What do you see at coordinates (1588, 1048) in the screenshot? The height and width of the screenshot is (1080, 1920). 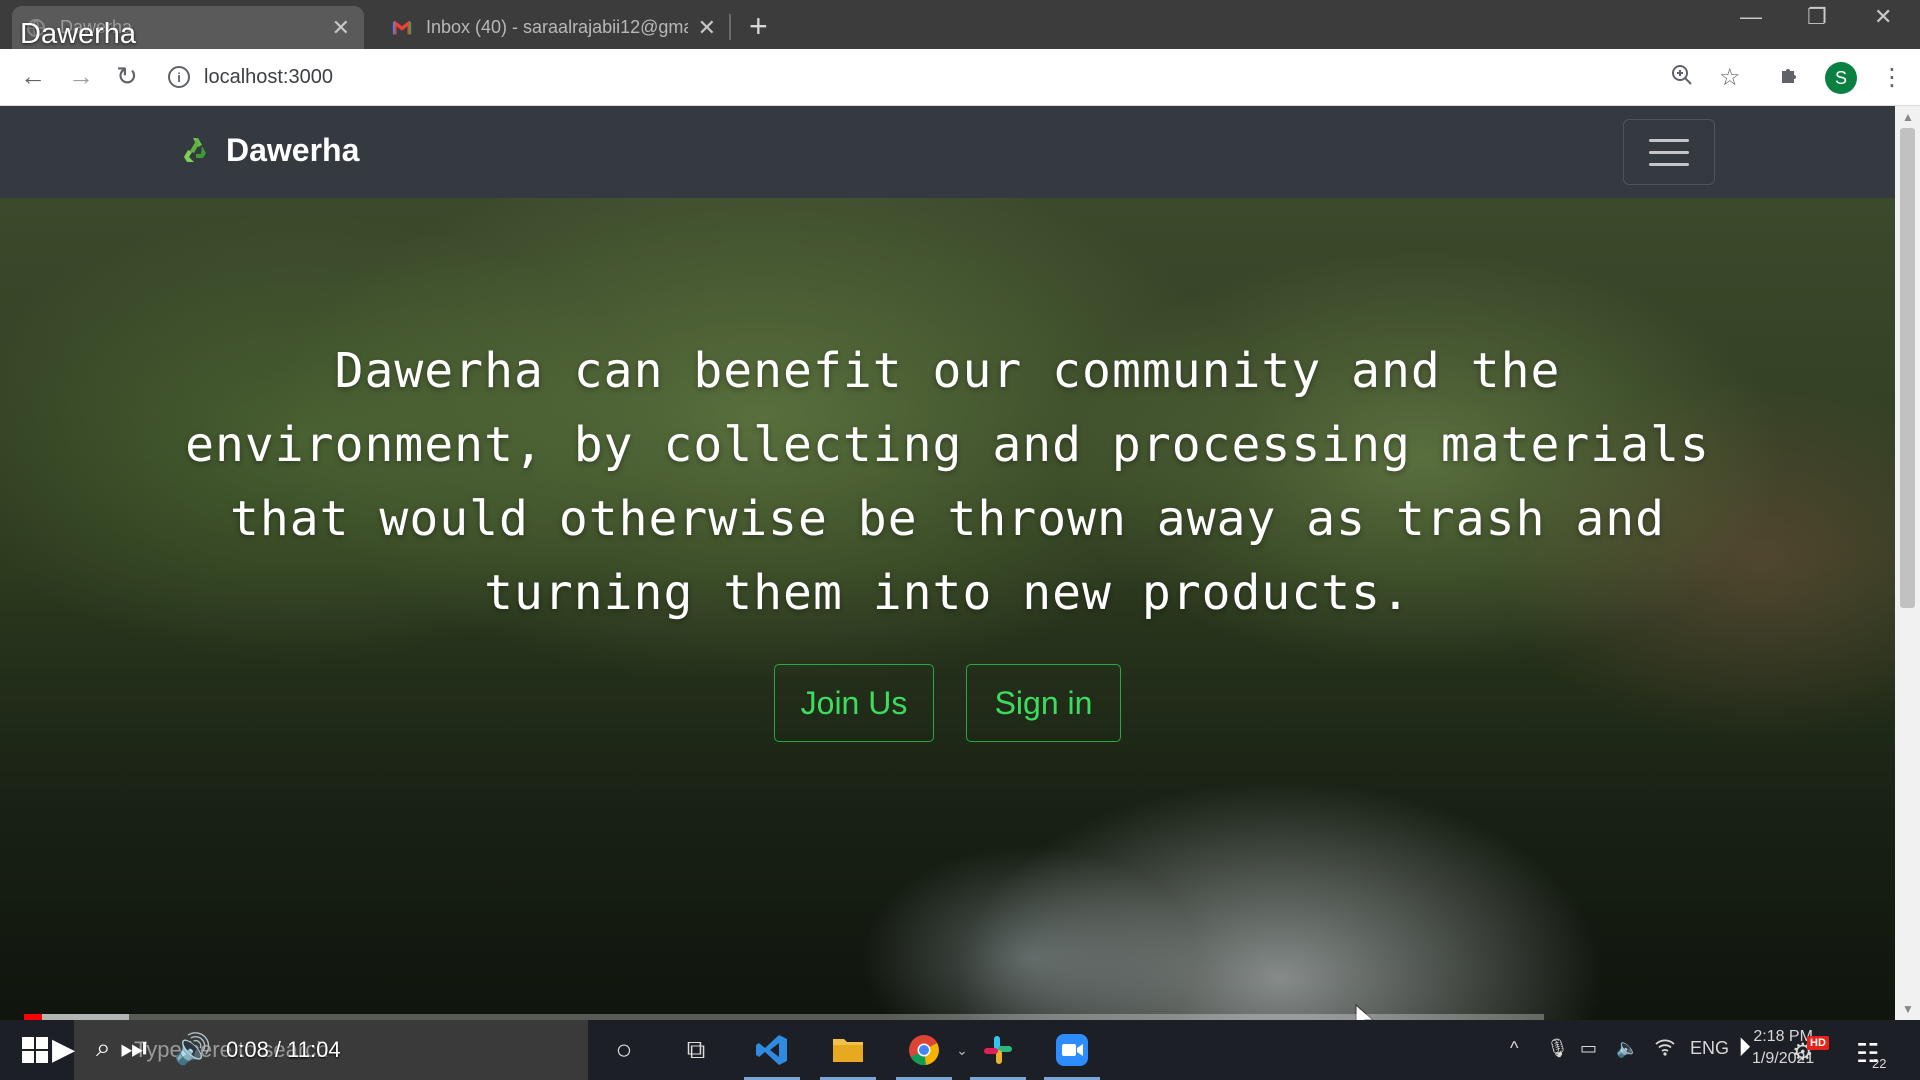 I see `battery-icon: ▭` at bounding box center [1588, 1048].